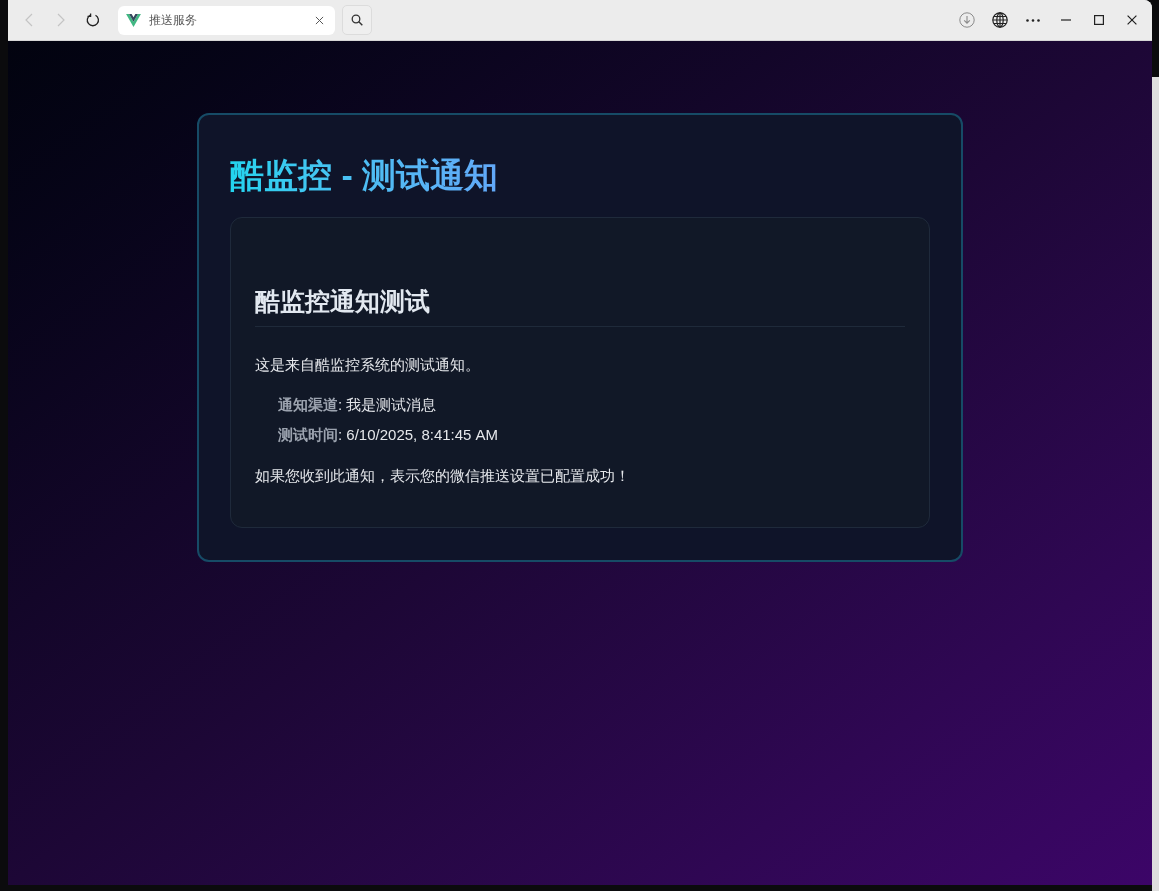  What do you see at coordinates (364, 175) in the screenshot?
I see `page-title: 酷监控 - 测试通知` at bounding box center [364, 175].